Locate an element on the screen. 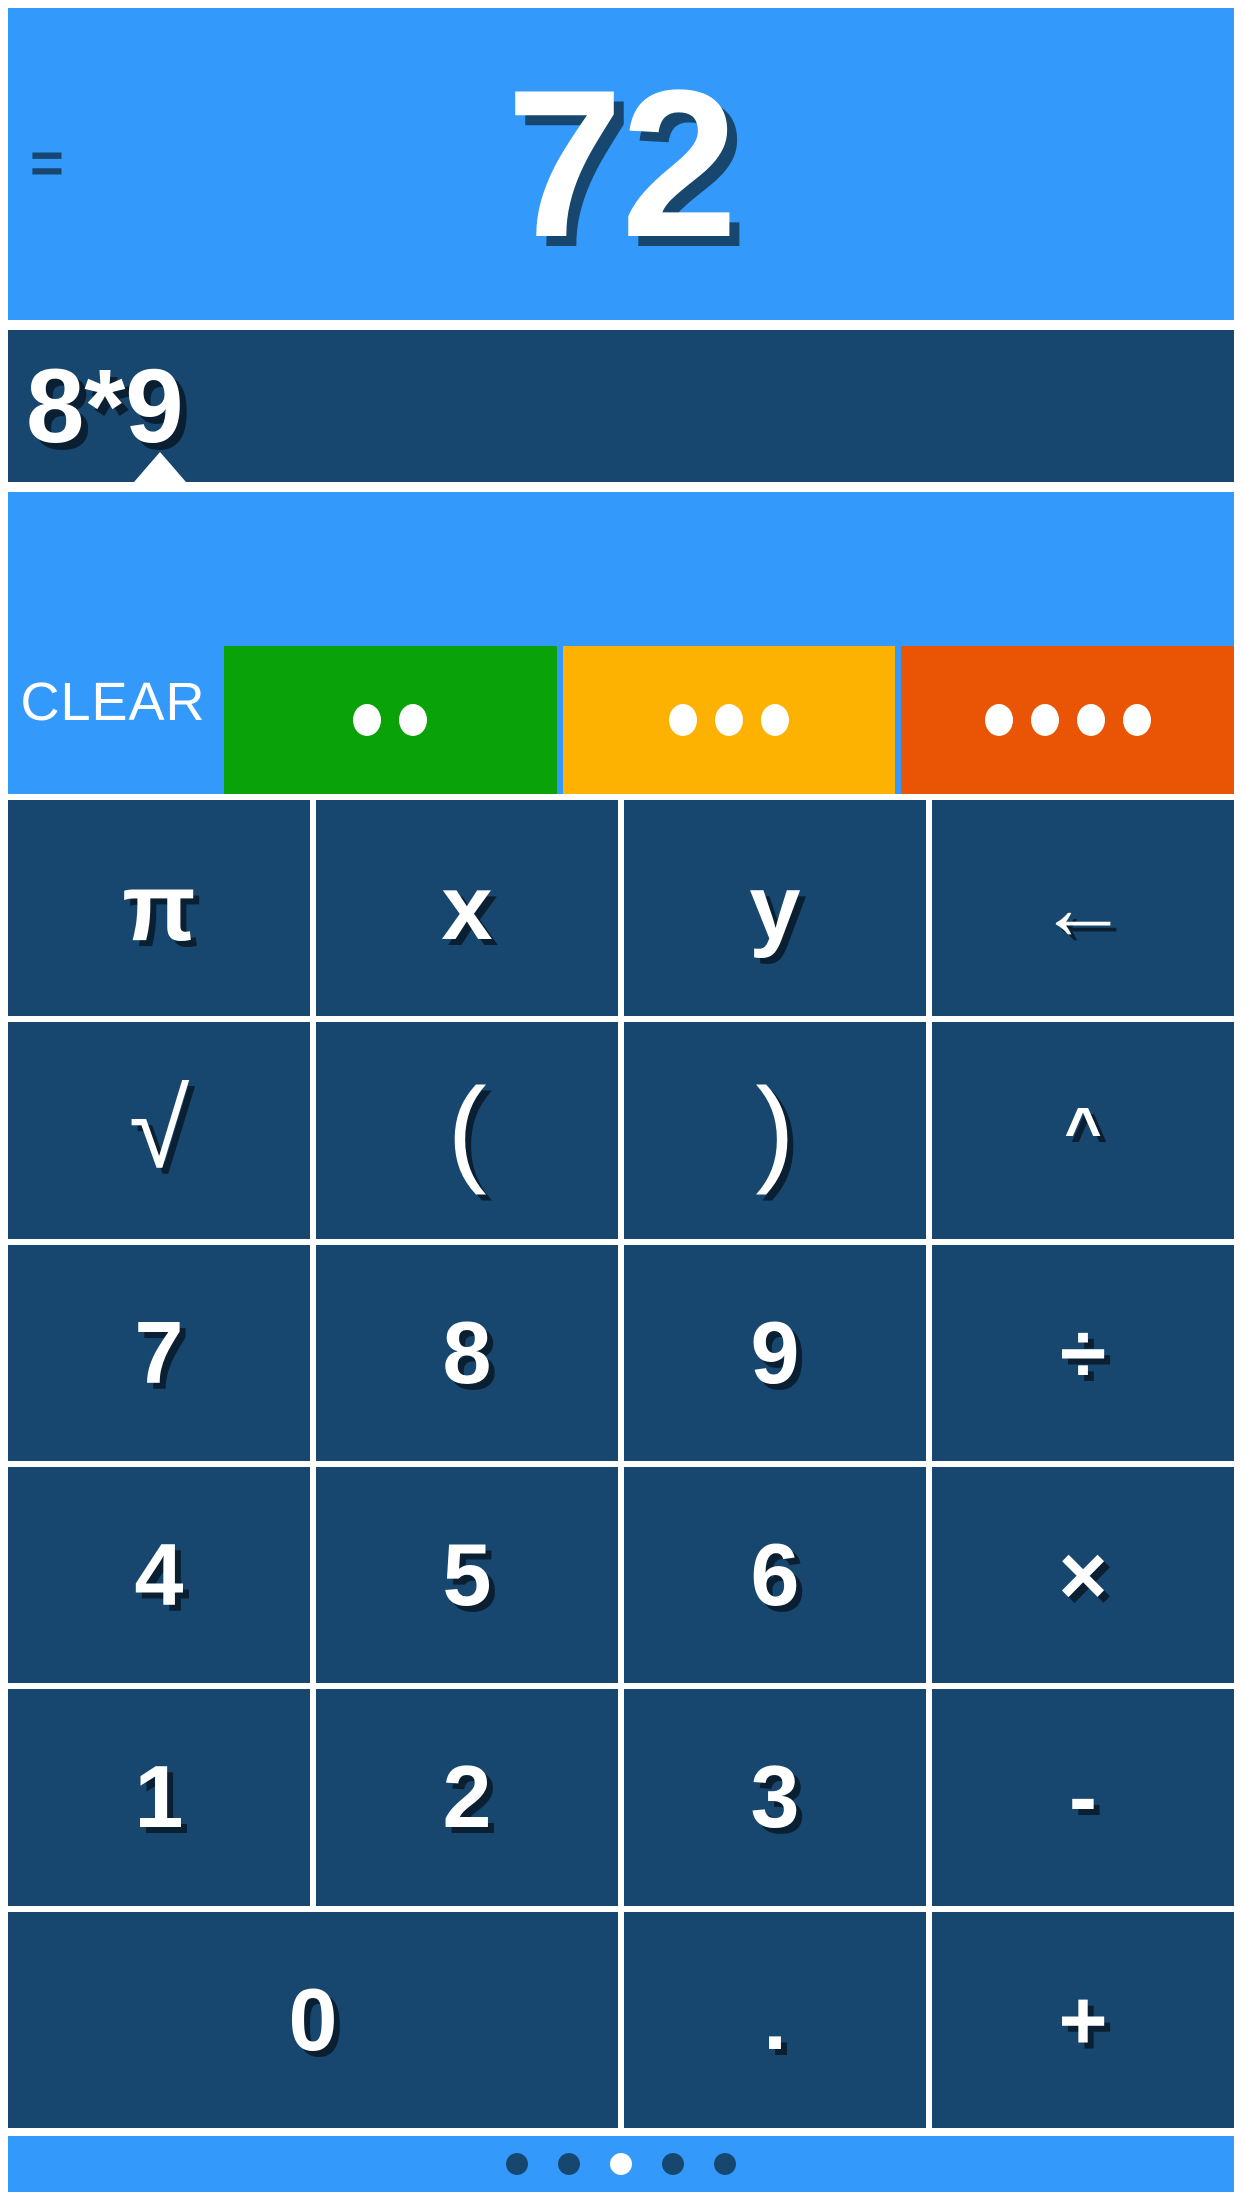 This screenshot has width=1242, height=2208. key-7: 7 is located at coordinates (159, 1352).